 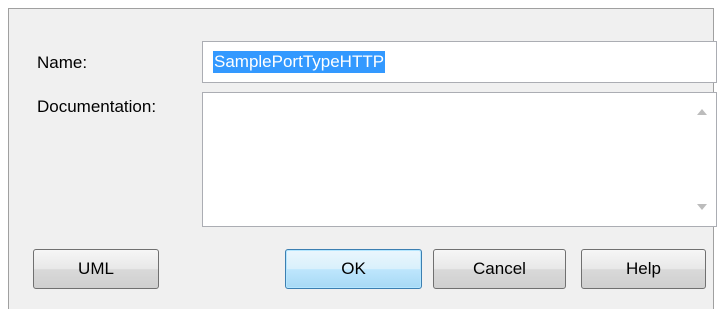 I want to click on ok-button: OK, so click(x=353, y=269).